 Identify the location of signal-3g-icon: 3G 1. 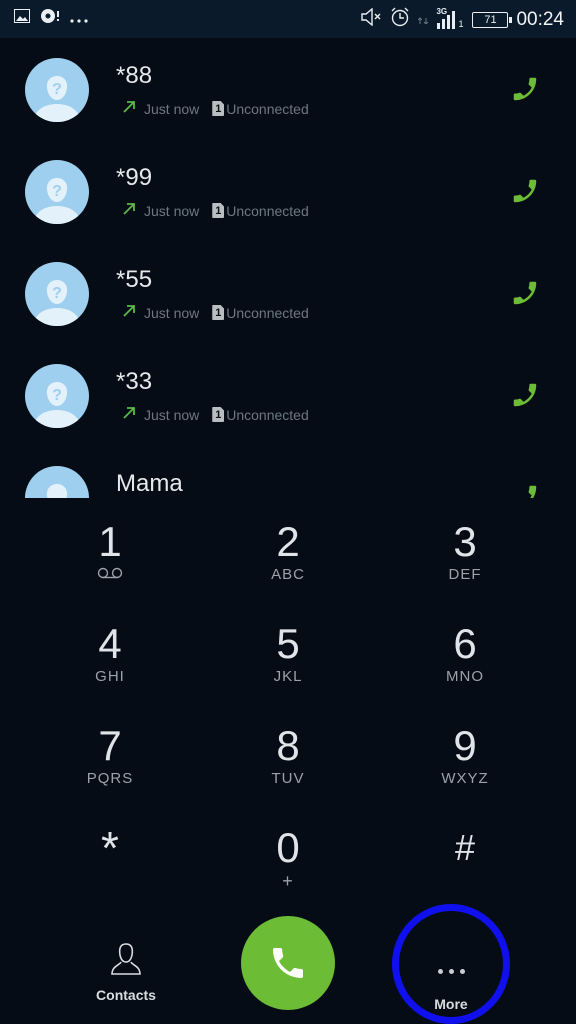
(450, 17).